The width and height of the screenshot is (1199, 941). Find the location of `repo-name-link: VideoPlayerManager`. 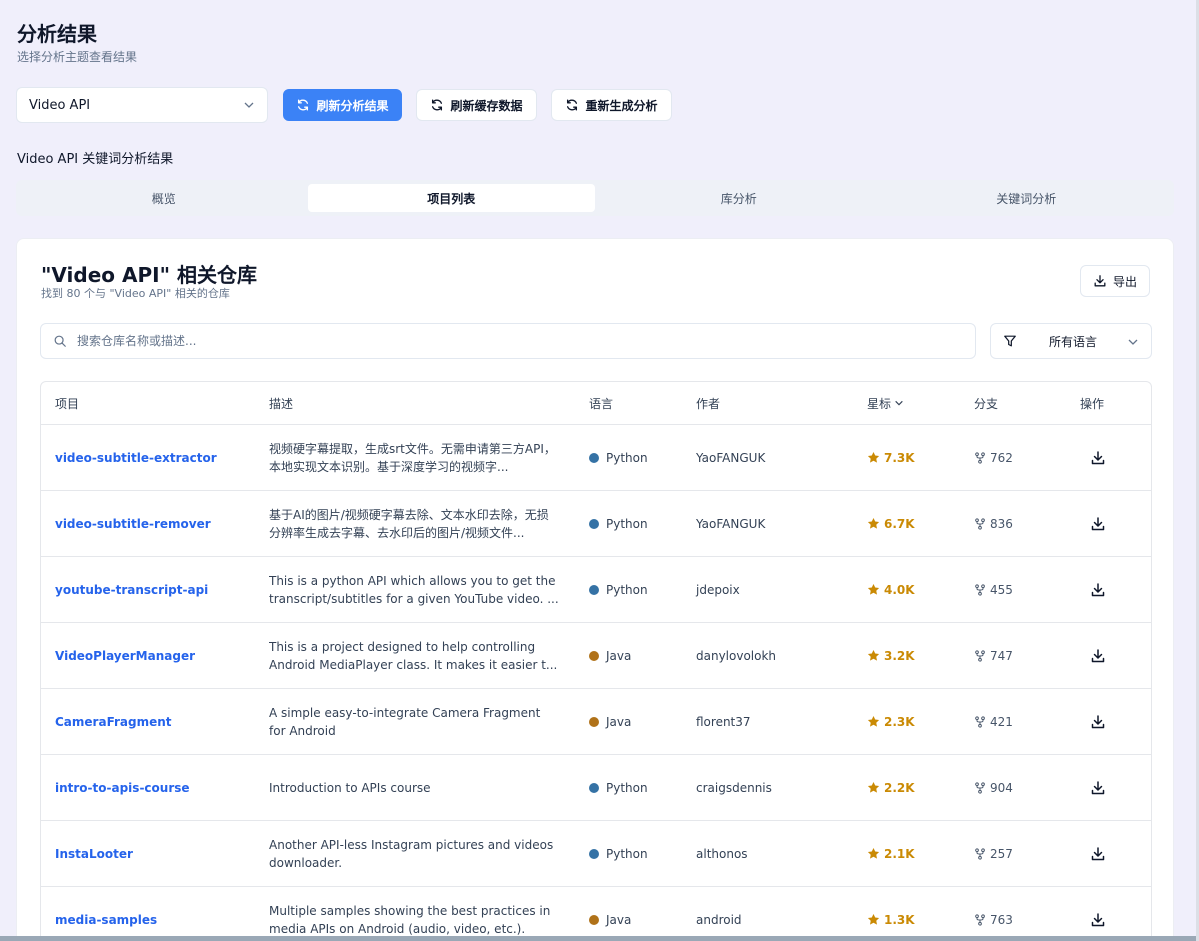

repo-name-link: VideoPlayerManager is located at coordinates (125, 656).